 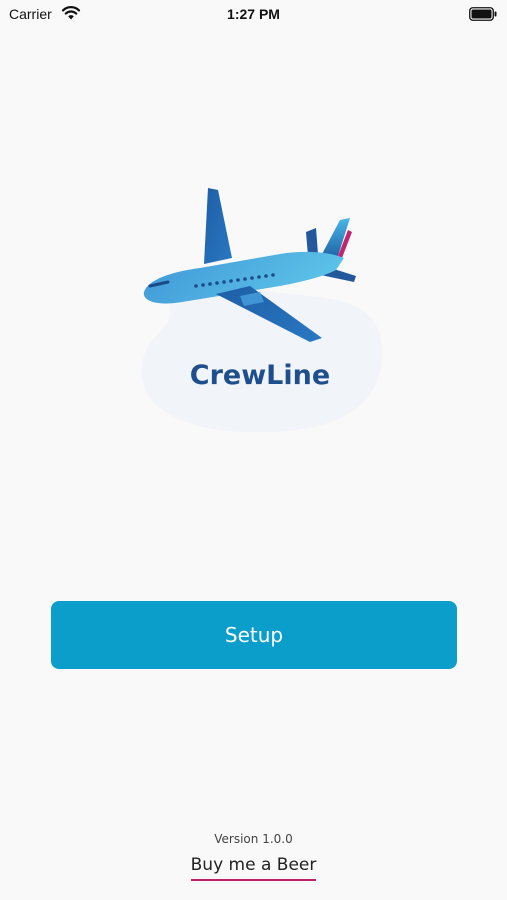 I want to click on status-bar: Carrier 1:27 PM, so click(x=253, y=15).